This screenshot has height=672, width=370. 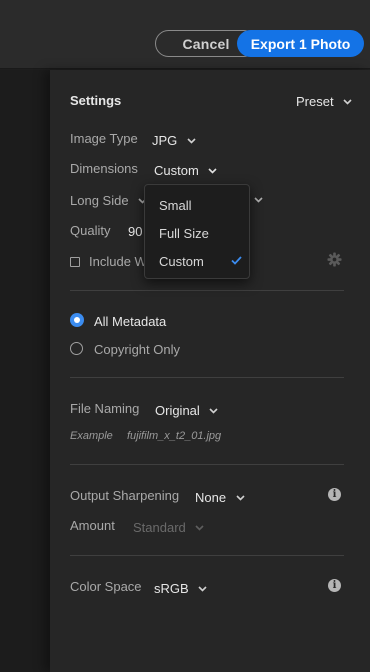 What do you see at coordinates (96, 100) in the screenshot?
I see `settings-title: Settings` at bounding box center [96, 100].